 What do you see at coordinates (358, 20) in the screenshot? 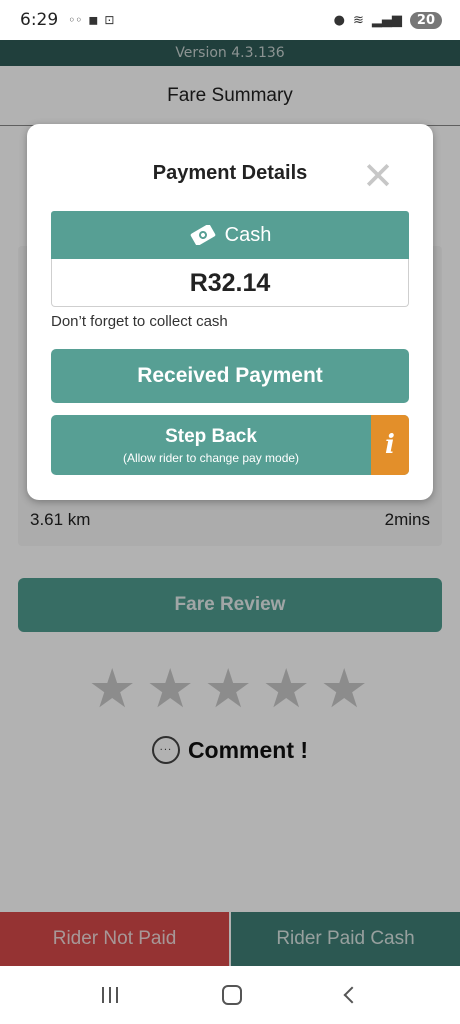
I see `wifi-icon: ≋` at bounding box center [358, 20].